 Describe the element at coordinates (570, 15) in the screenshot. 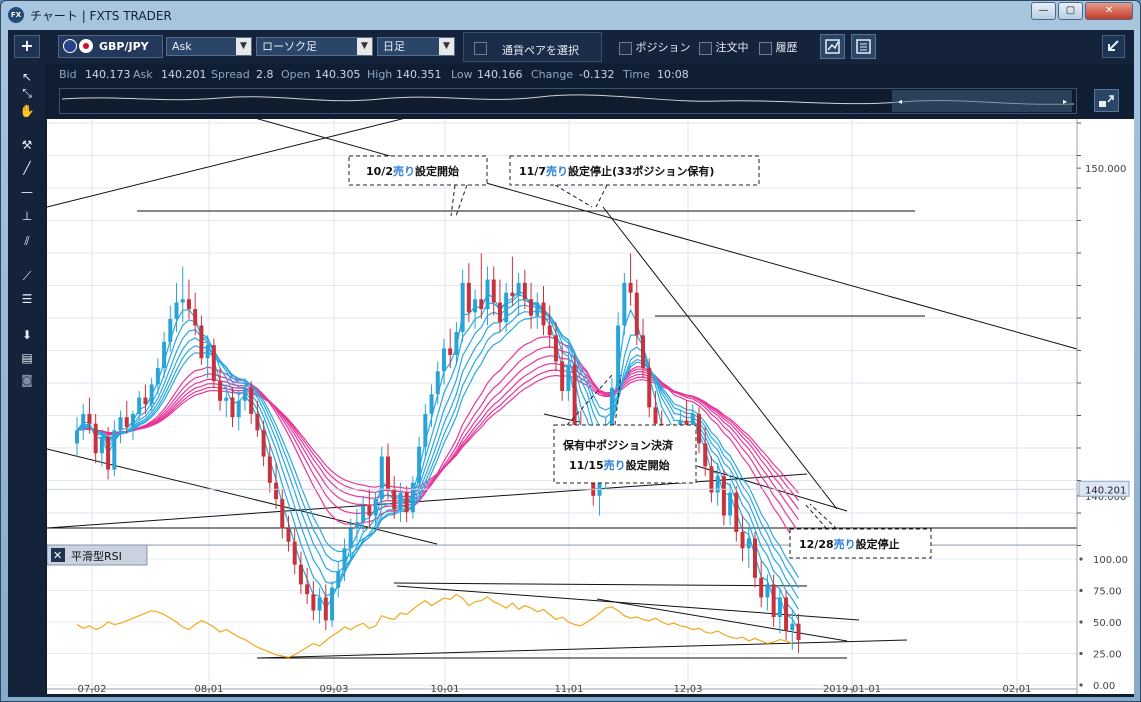

I see `title-bar: FX チャート | FXTS TRADER — ▢ ✕` at that location.